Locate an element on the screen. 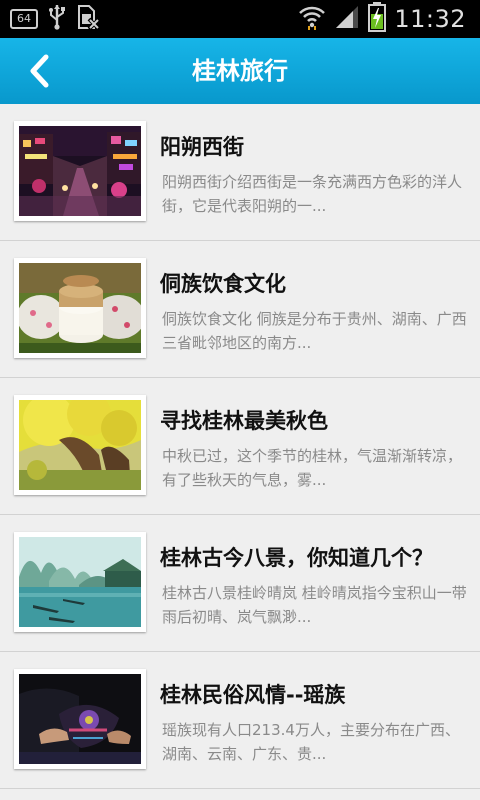 Image resolution: width=480 pixels, height=800 pixels. night-street-photo is located at coordinates (80, 171).